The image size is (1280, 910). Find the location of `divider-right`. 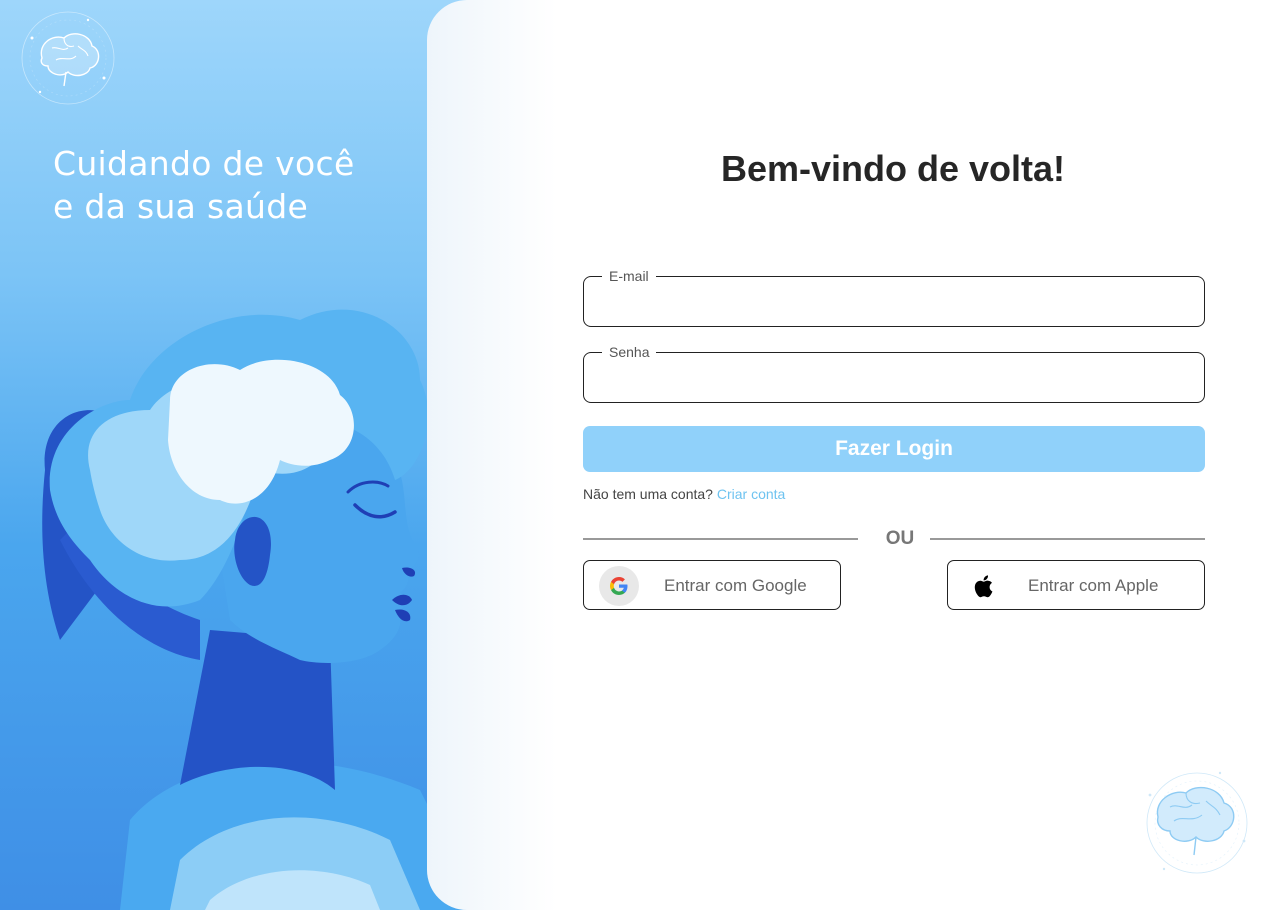

divider-right is located at coordinates (1067, 539).